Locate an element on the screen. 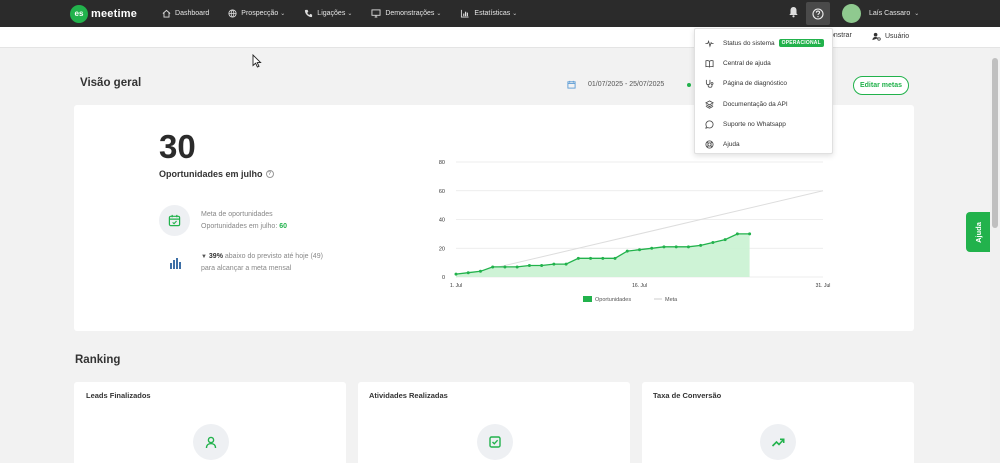 Image resolution: width=1000 pixels, height=463 pixels. book-icon is located at coordinates (709, 64).